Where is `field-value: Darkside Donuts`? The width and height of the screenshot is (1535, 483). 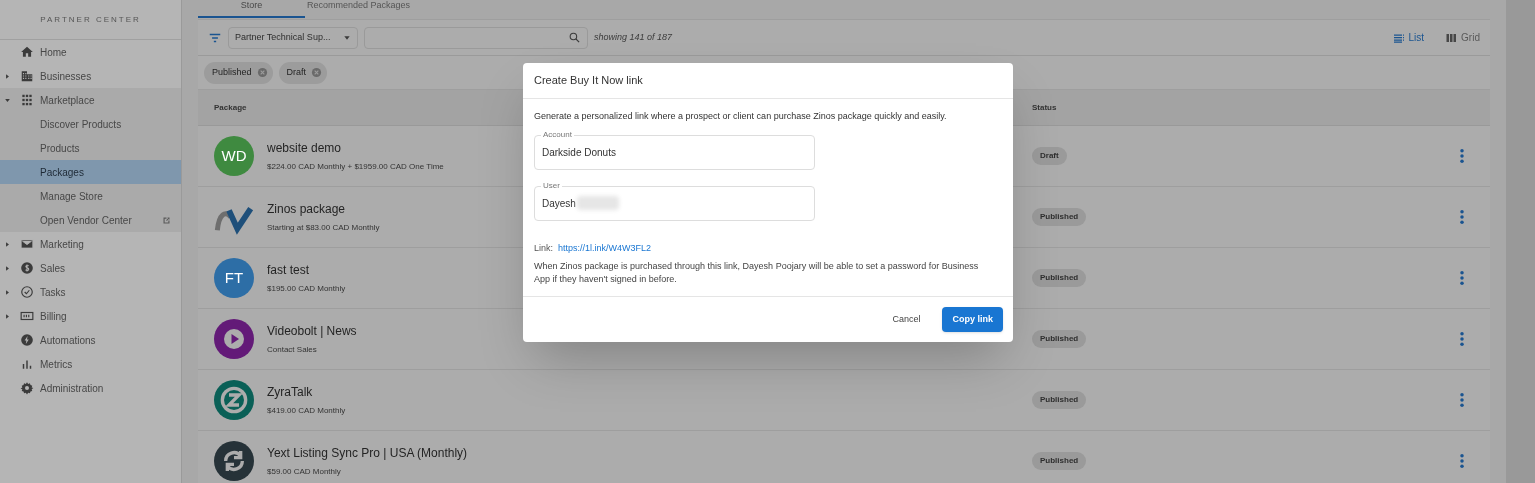 field-value: Darkside Donuts is located at coordinates (579, 152).